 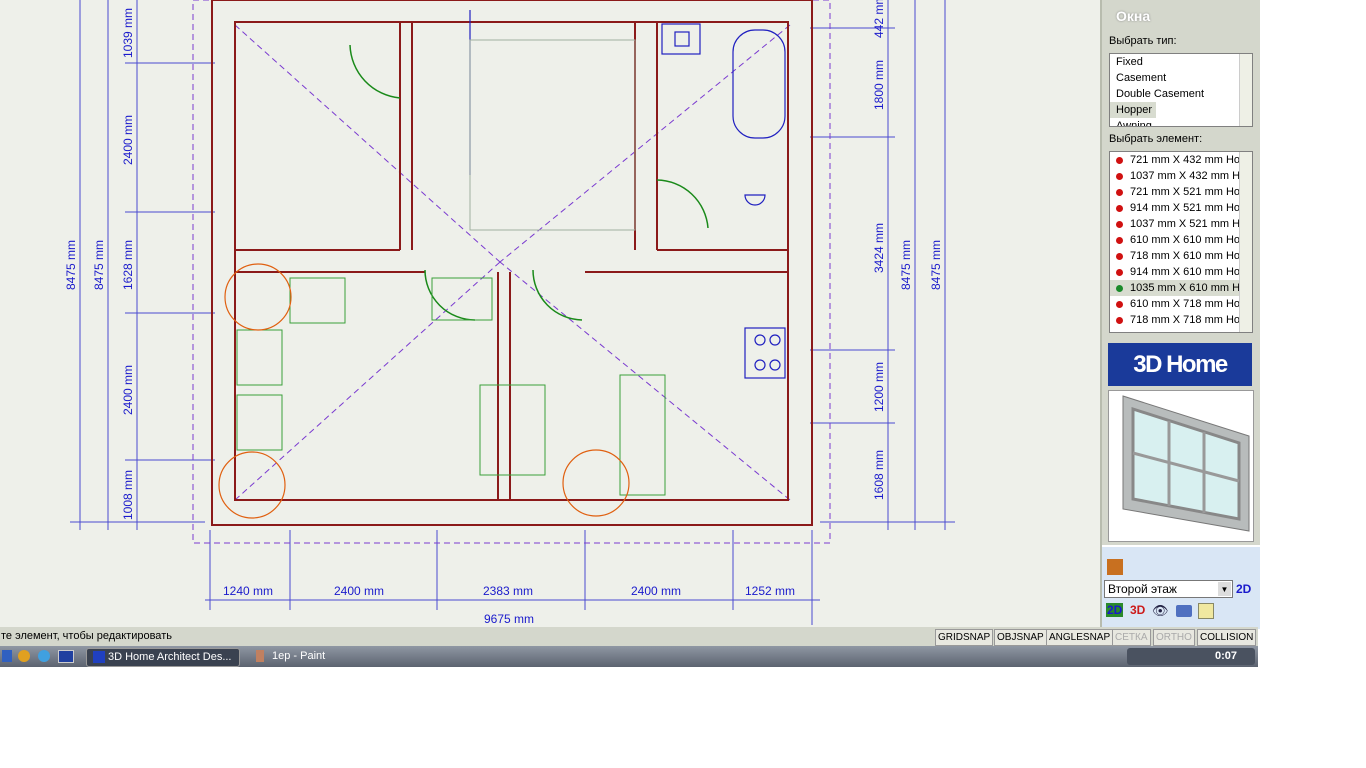 I want to click on element-item: 914 mm X 610 mm Hopper, so click(x=1181, y=272).